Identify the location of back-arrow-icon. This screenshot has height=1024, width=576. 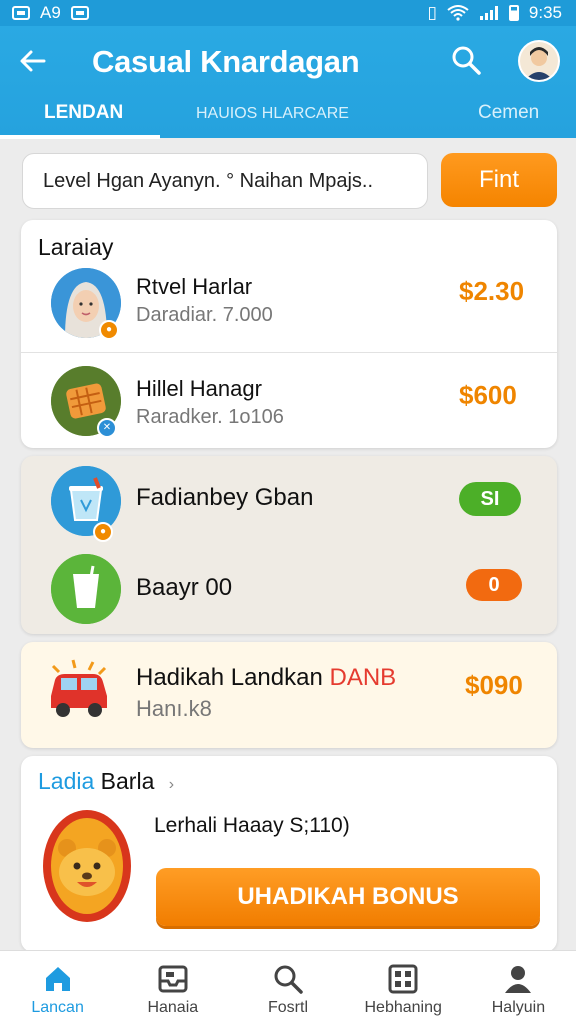
(33, 63).